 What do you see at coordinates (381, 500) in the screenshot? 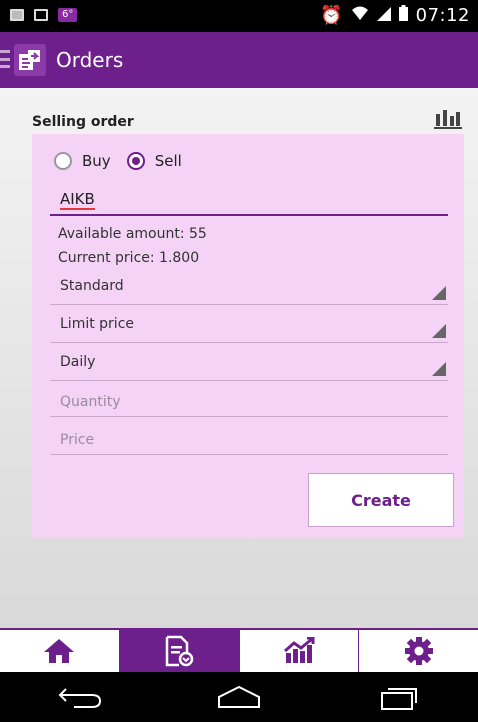
I see `create-button: Create` at bounding box center [381, 500].